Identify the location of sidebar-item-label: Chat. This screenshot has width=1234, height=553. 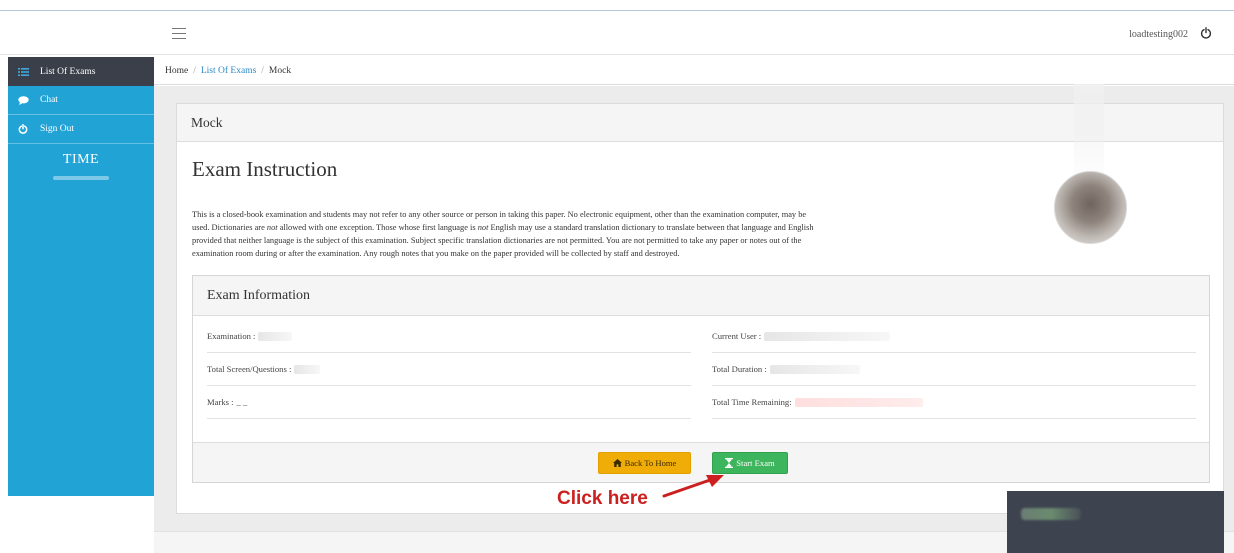
(49, 100).